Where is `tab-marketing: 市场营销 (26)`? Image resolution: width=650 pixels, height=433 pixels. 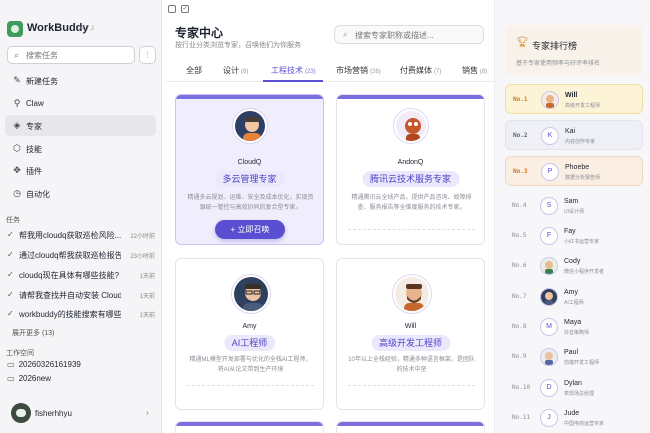 tab-marketing: 市场营销 (26) is located at coordinates (358, 70).